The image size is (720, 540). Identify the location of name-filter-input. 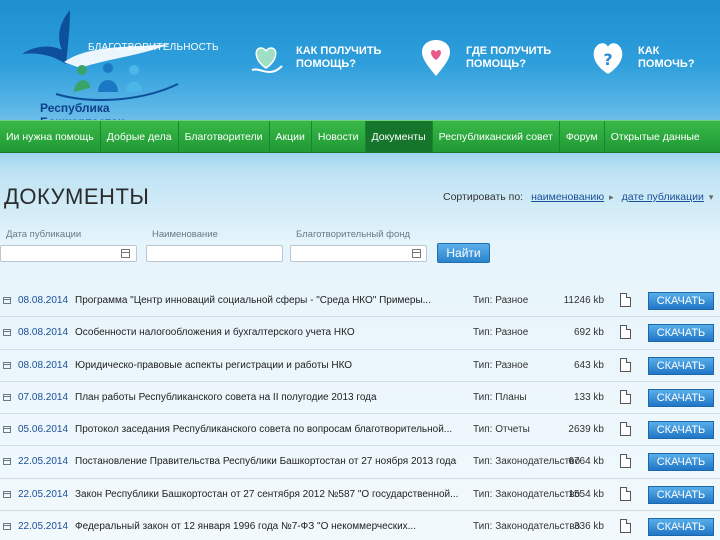
(214, 253).